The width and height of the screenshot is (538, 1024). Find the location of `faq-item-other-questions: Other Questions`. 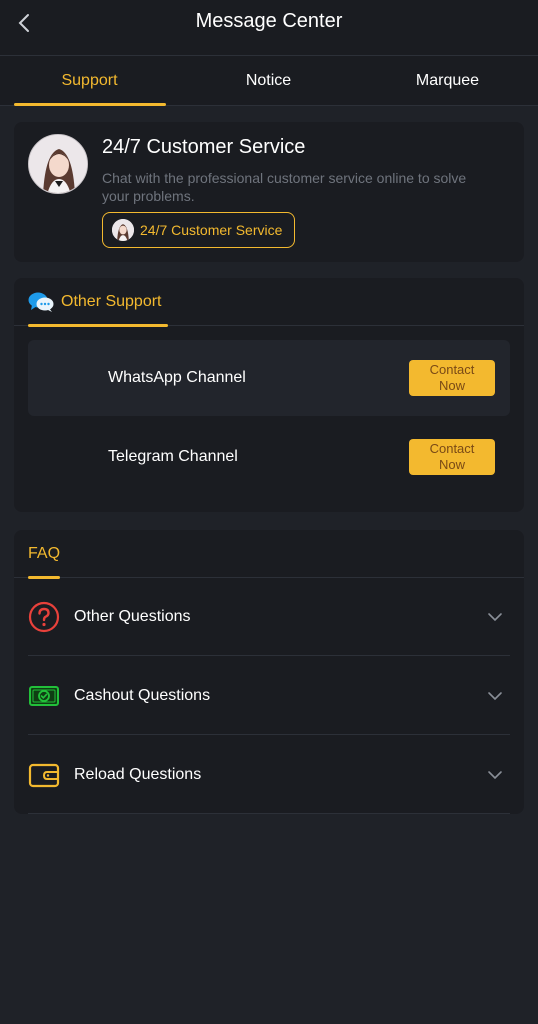

faq-item-other-questions: Other Questions is located at coordinates (269, 617).